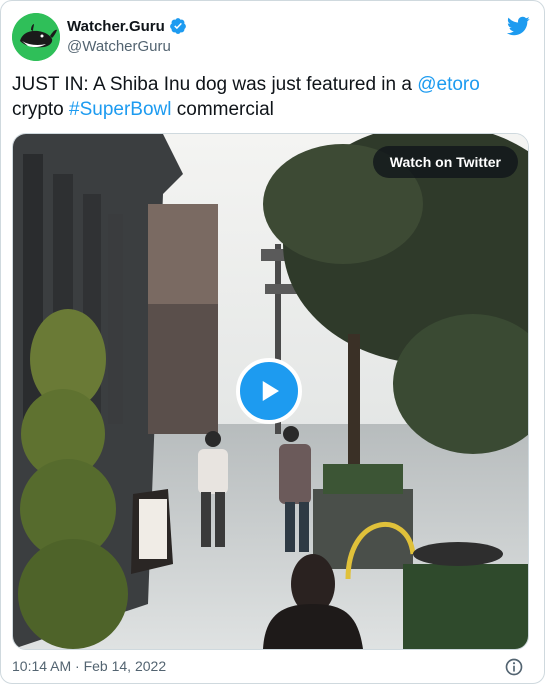 This screenshot has width=545, height=684. Describe the element at coordinates (448, 84) in the screenshot. I see `mention-link: @etoro` at that location.